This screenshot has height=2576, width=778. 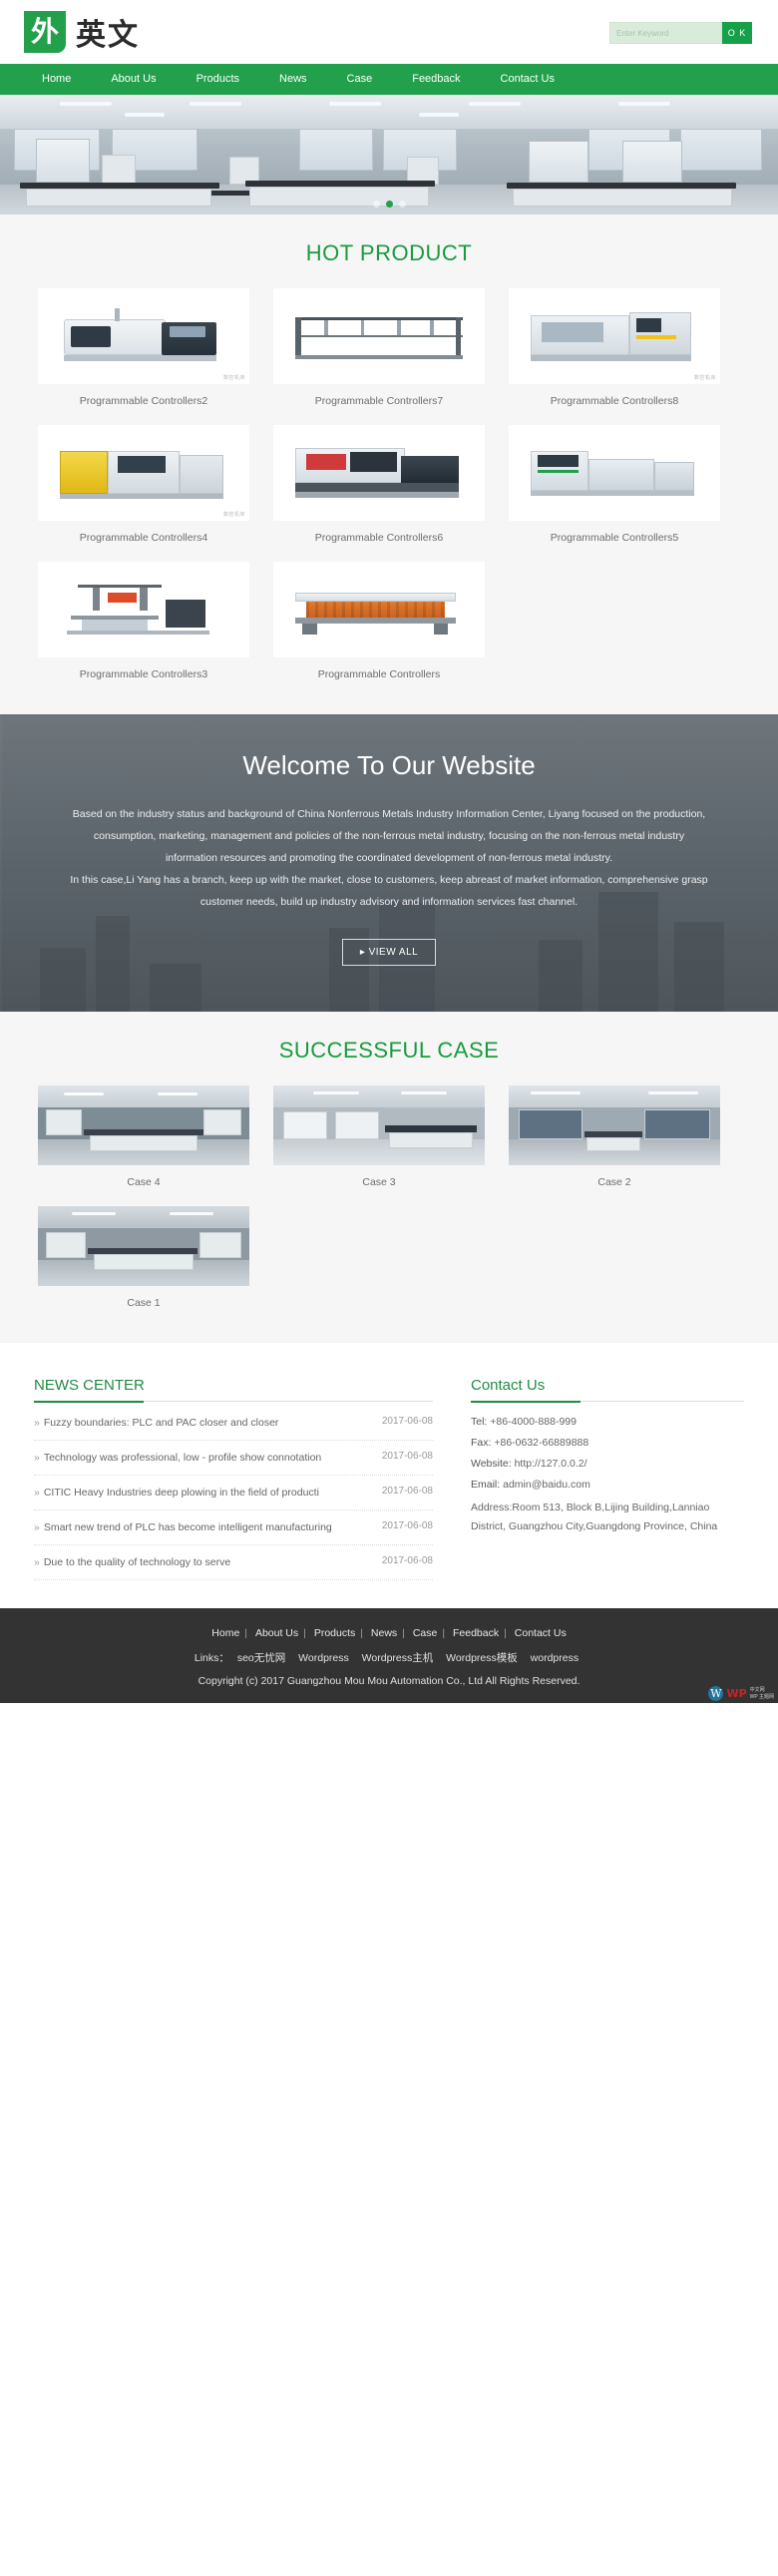 What do you see at coordinates (541, 1633) in the screenshot?
I see `footer-nav-contact-us: Contact Us` at bounding box center [541, 1633].